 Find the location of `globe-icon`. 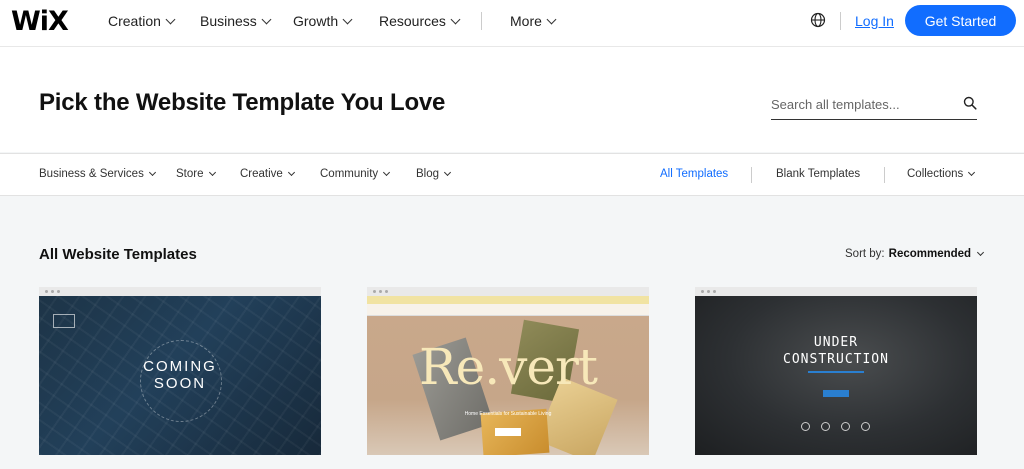

globe-icon is located at coordinates (818, 20).